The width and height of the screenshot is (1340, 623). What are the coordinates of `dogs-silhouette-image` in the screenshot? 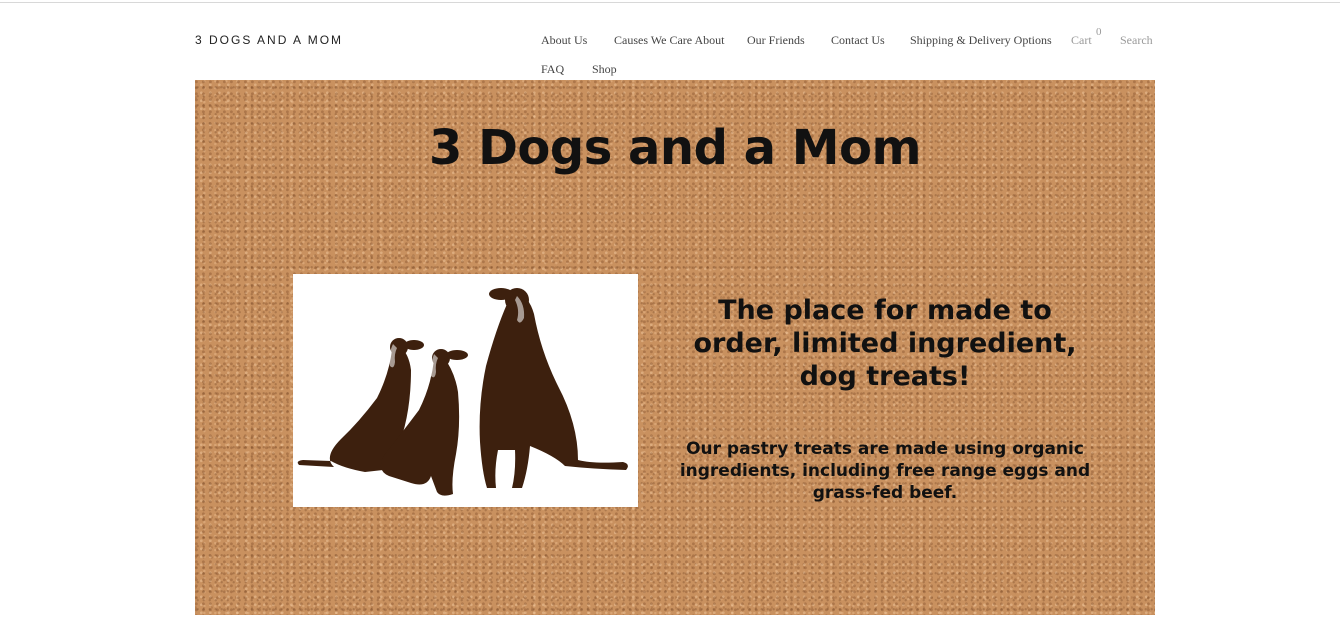 It's located at (465, 390).